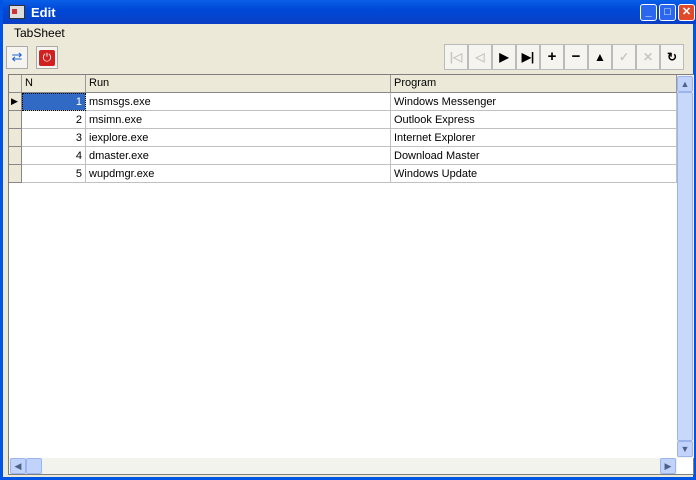  I want to click on cell-run: wupdmgr.exe, so click(238, 174).